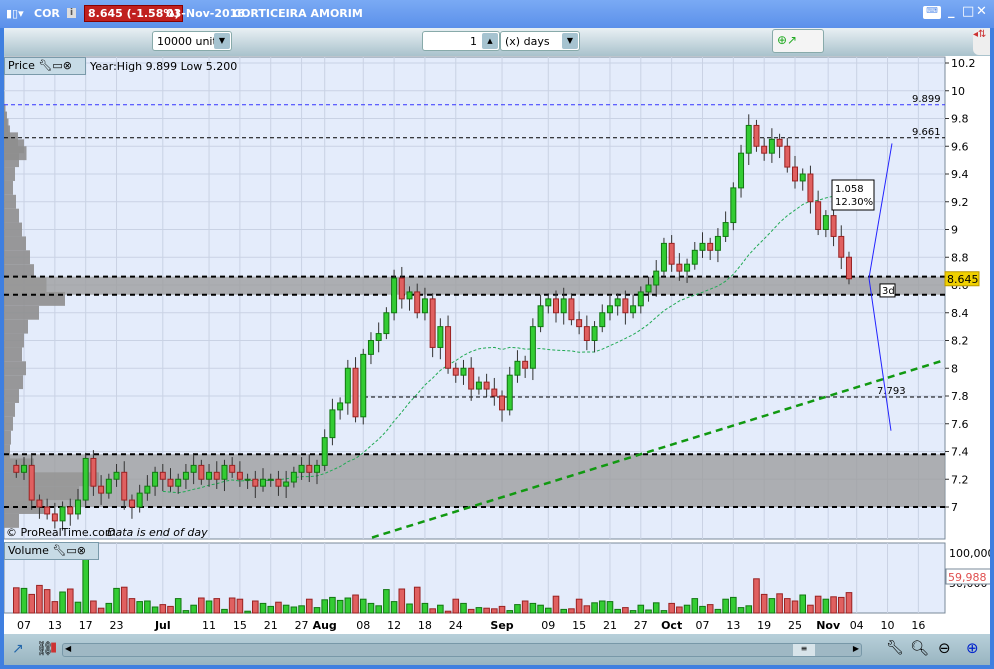 The height and width of the screenshot is (669, 994). What do you see at coordinates (47, 13) in the screenshot?
I see `symbol: COR` at bounding box center [47, 13].